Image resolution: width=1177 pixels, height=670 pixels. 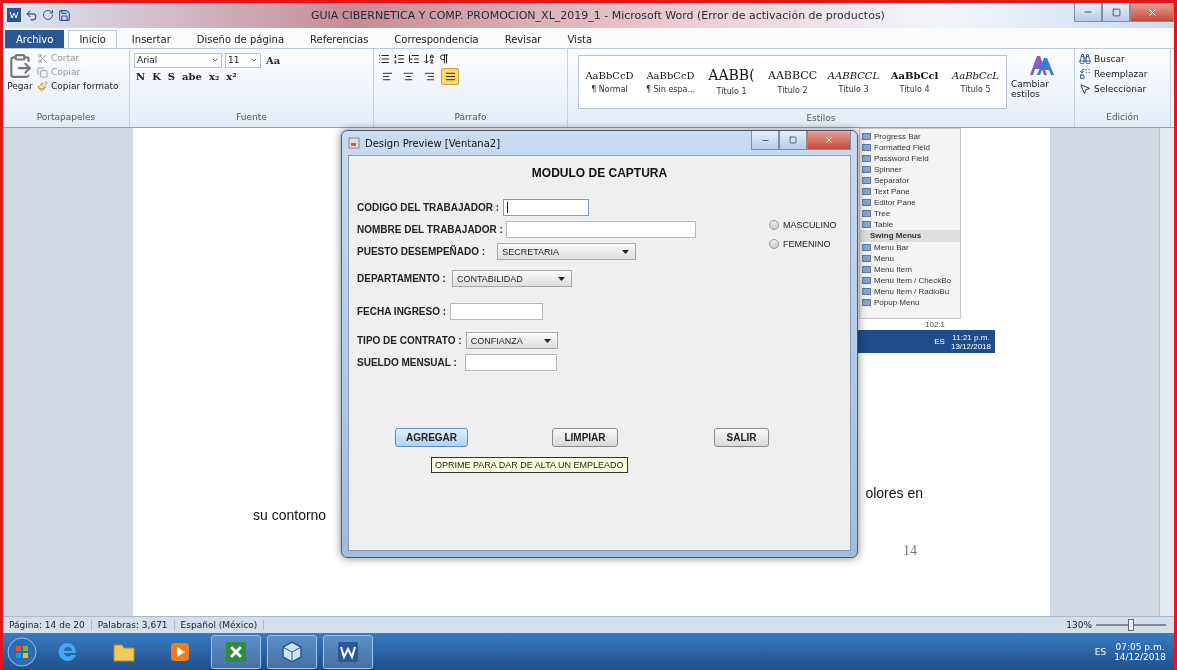 I want to click on dropdown: SECRETARIA, so click(x=567, y=251).